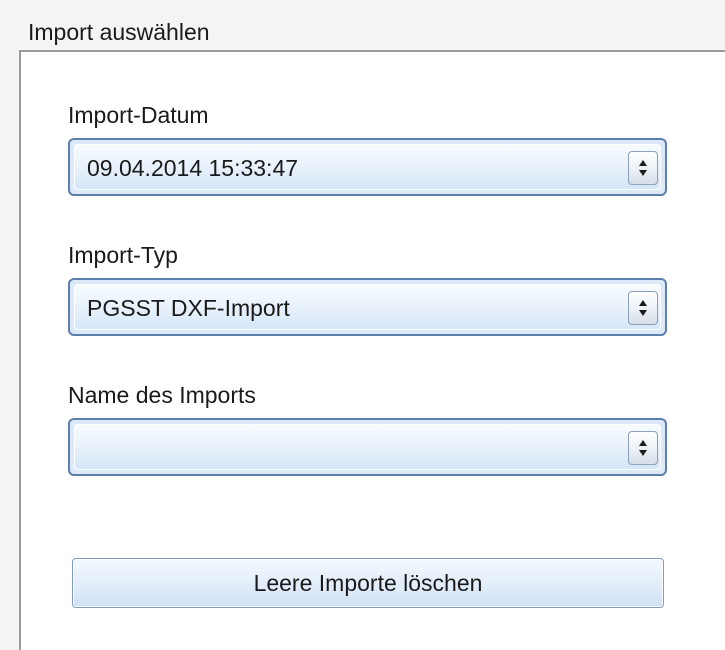 This screenshot has height=650, width=725. What do you see at coordinates (162, 395) in the screenshot?
I see `import-name-label: Name des Imports` at bounding box center [162, 395].